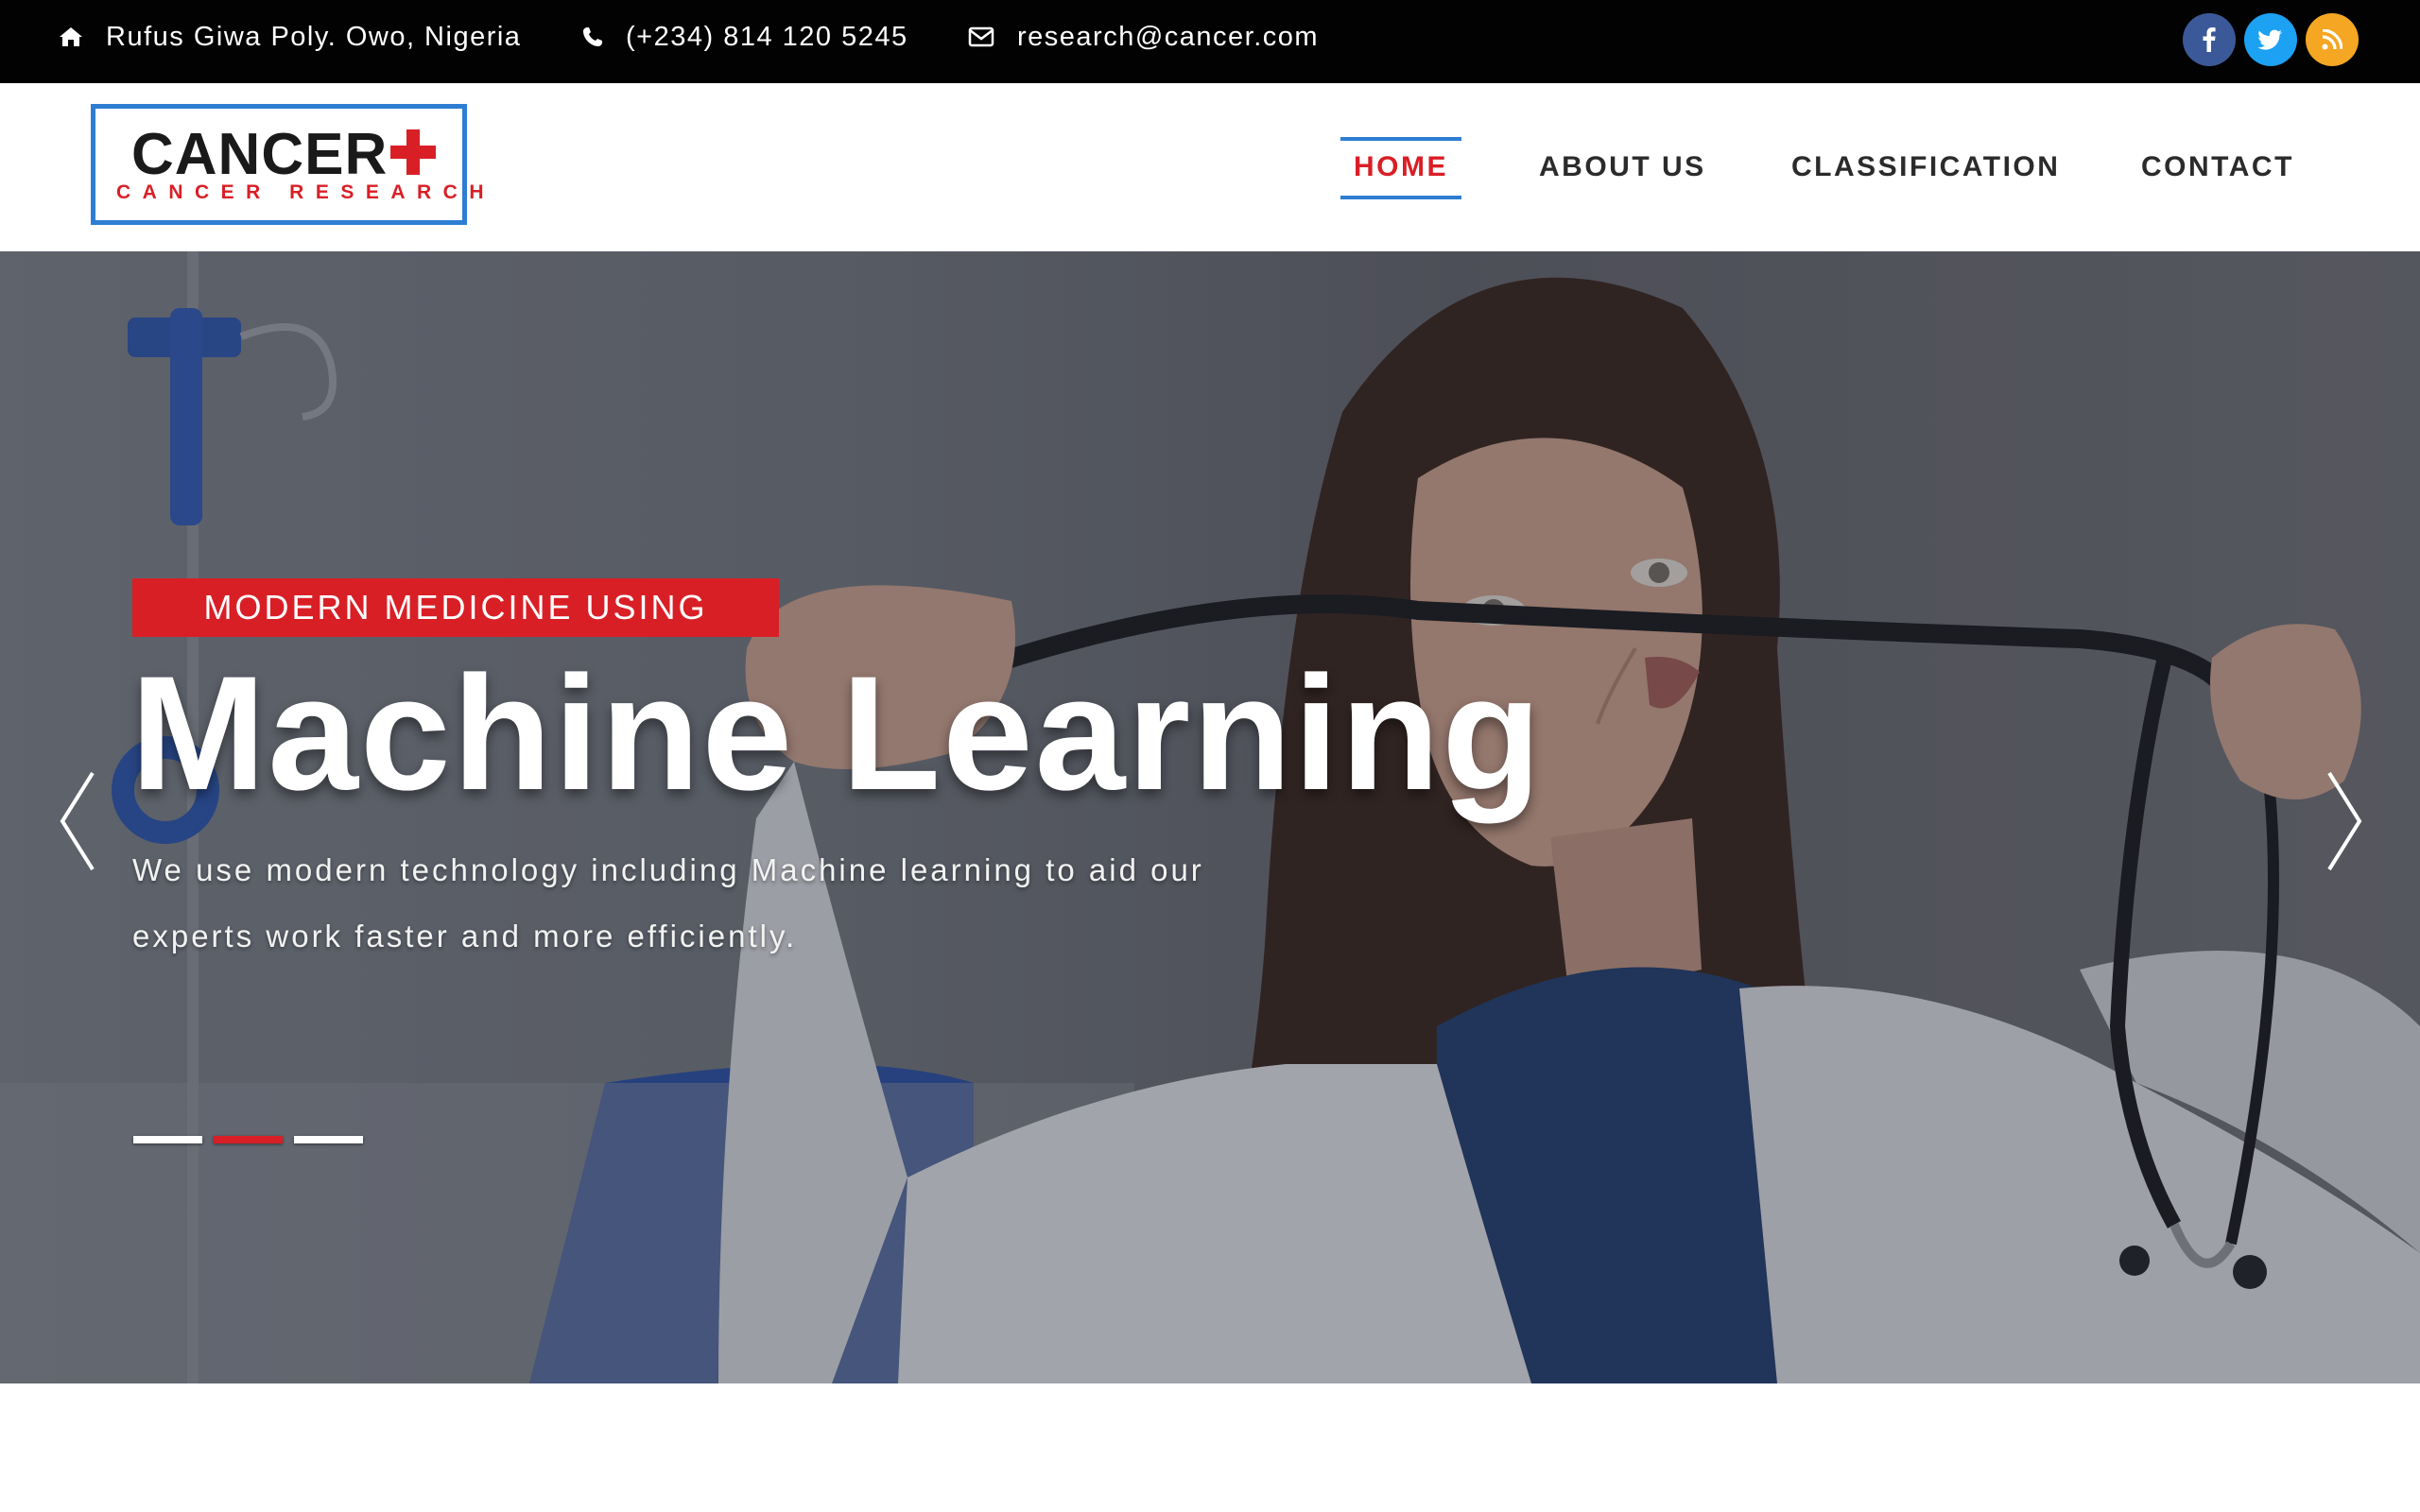 The width and height of the screenshot is (2420, 1512). I want to click on active-underline-bottom, so click(1400, 197).